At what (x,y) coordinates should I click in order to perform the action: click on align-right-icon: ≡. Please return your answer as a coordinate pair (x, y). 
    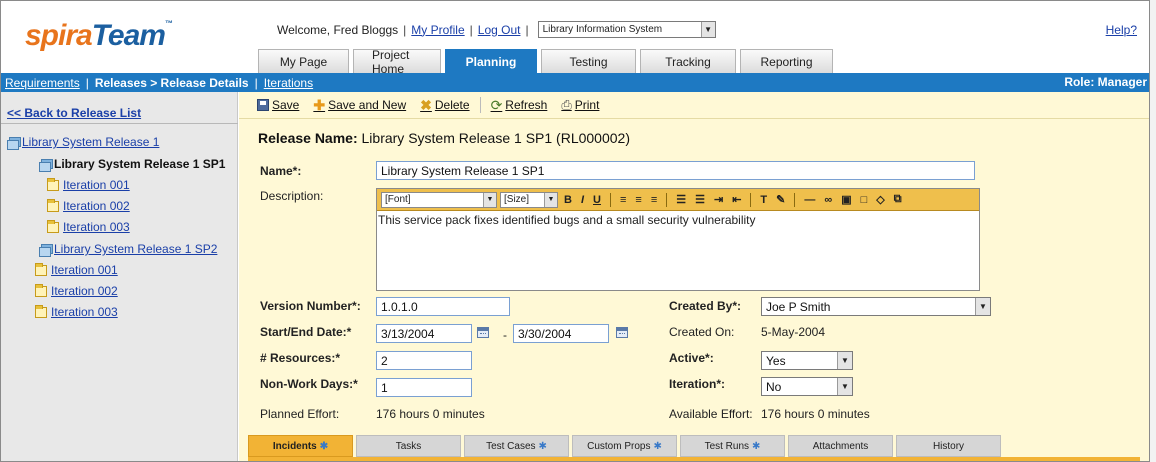
    Looking at the image, I should click on (654, 200).